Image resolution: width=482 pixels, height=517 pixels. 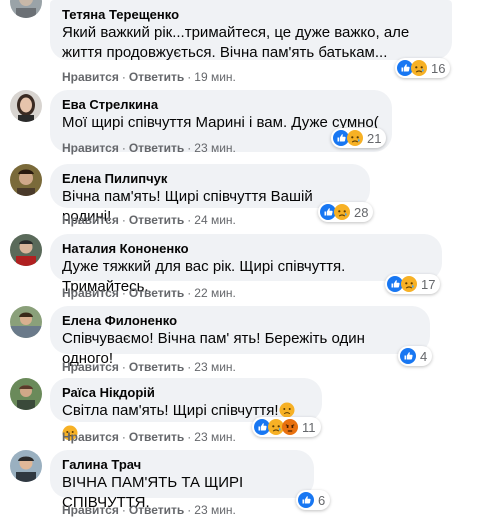 I want to click on reaction-count: 6, so click(x=322, y=500).